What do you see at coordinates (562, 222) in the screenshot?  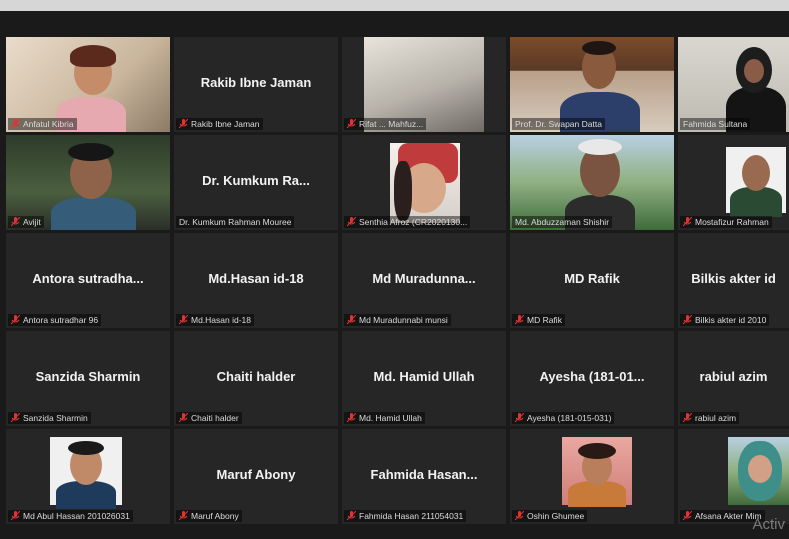 I see `participant-namebar: Md. Abduzzaman Shishir` at bounding box center [562, 222].